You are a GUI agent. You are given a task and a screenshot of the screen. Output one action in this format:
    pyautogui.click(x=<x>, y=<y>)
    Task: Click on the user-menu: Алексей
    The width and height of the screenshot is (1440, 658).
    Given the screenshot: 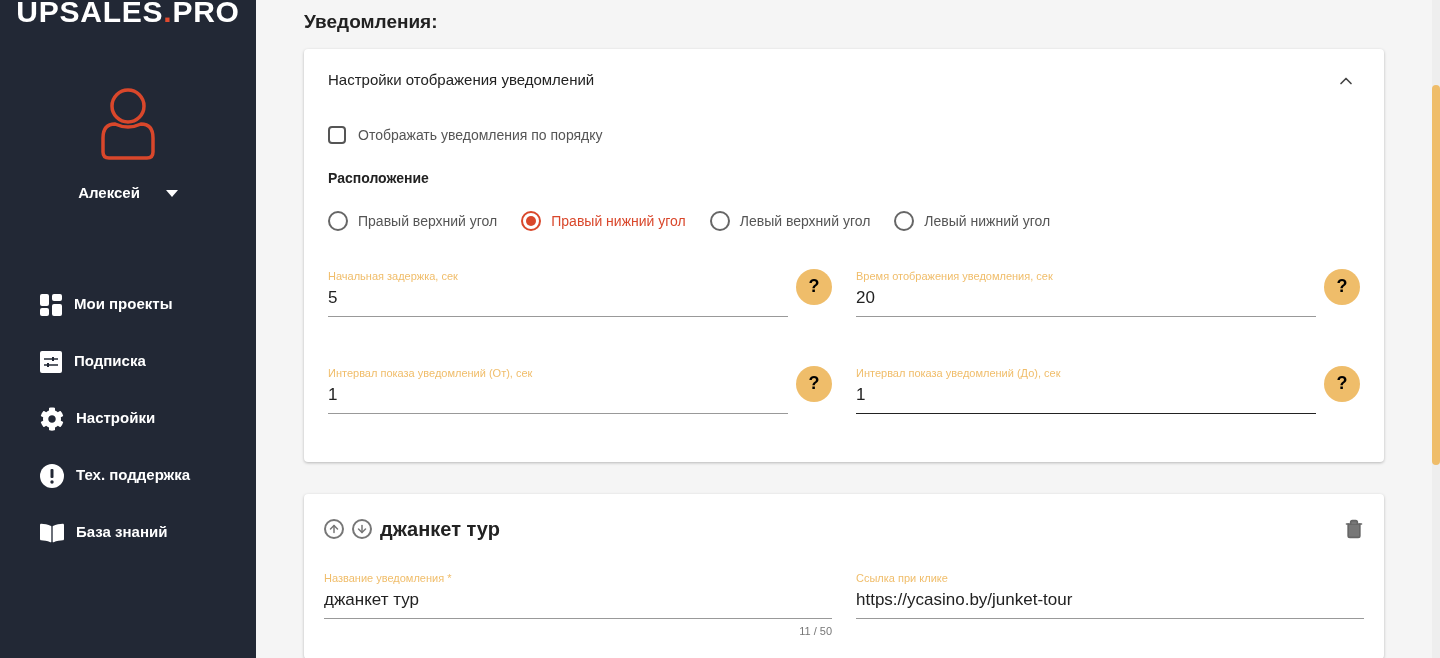 What is the action you would take?
    pyautogui.click(x=128, y=193)
    